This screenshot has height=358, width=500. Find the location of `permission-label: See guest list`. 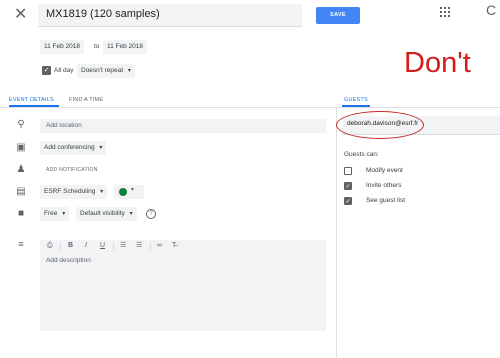

permission-label: See guest list is located at coordinates (386, 200).